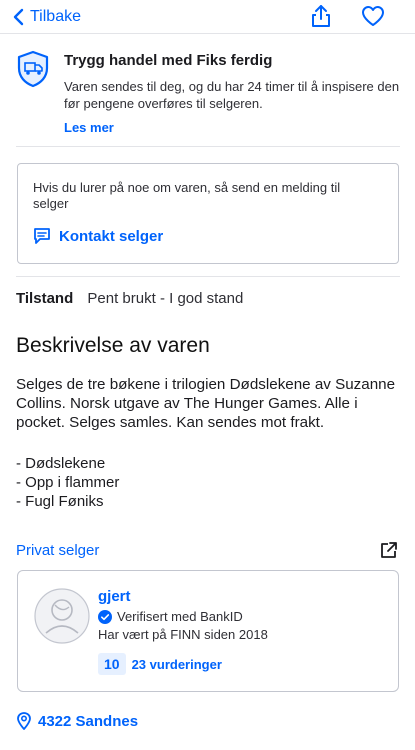 This screenshot has width=415, height=750. I want to click on read-more-link: Les mer, so click(89, 127).